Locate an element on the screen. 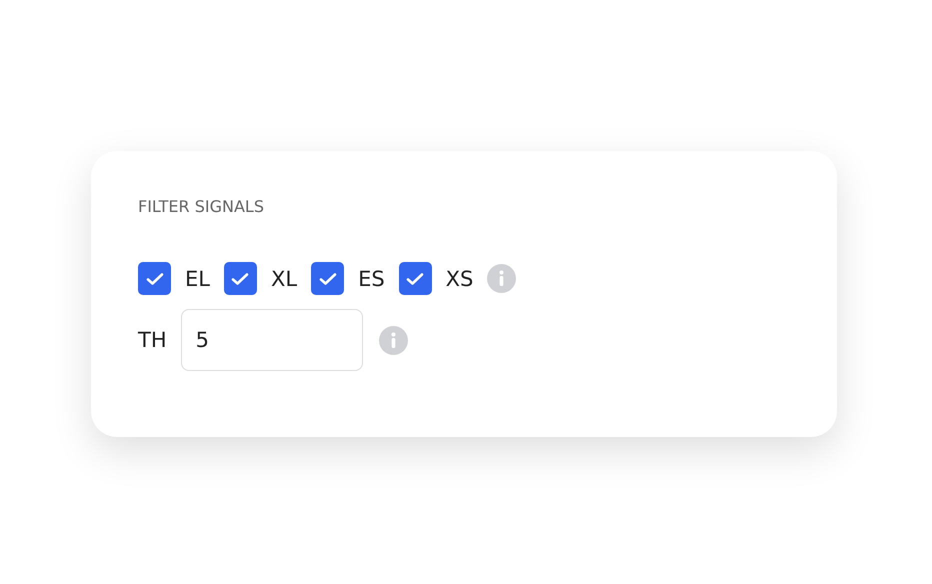 The width and height of the screenshot is (932, 584). panel-title: FILTER SIGNALS is located at coordinates (201, 207).